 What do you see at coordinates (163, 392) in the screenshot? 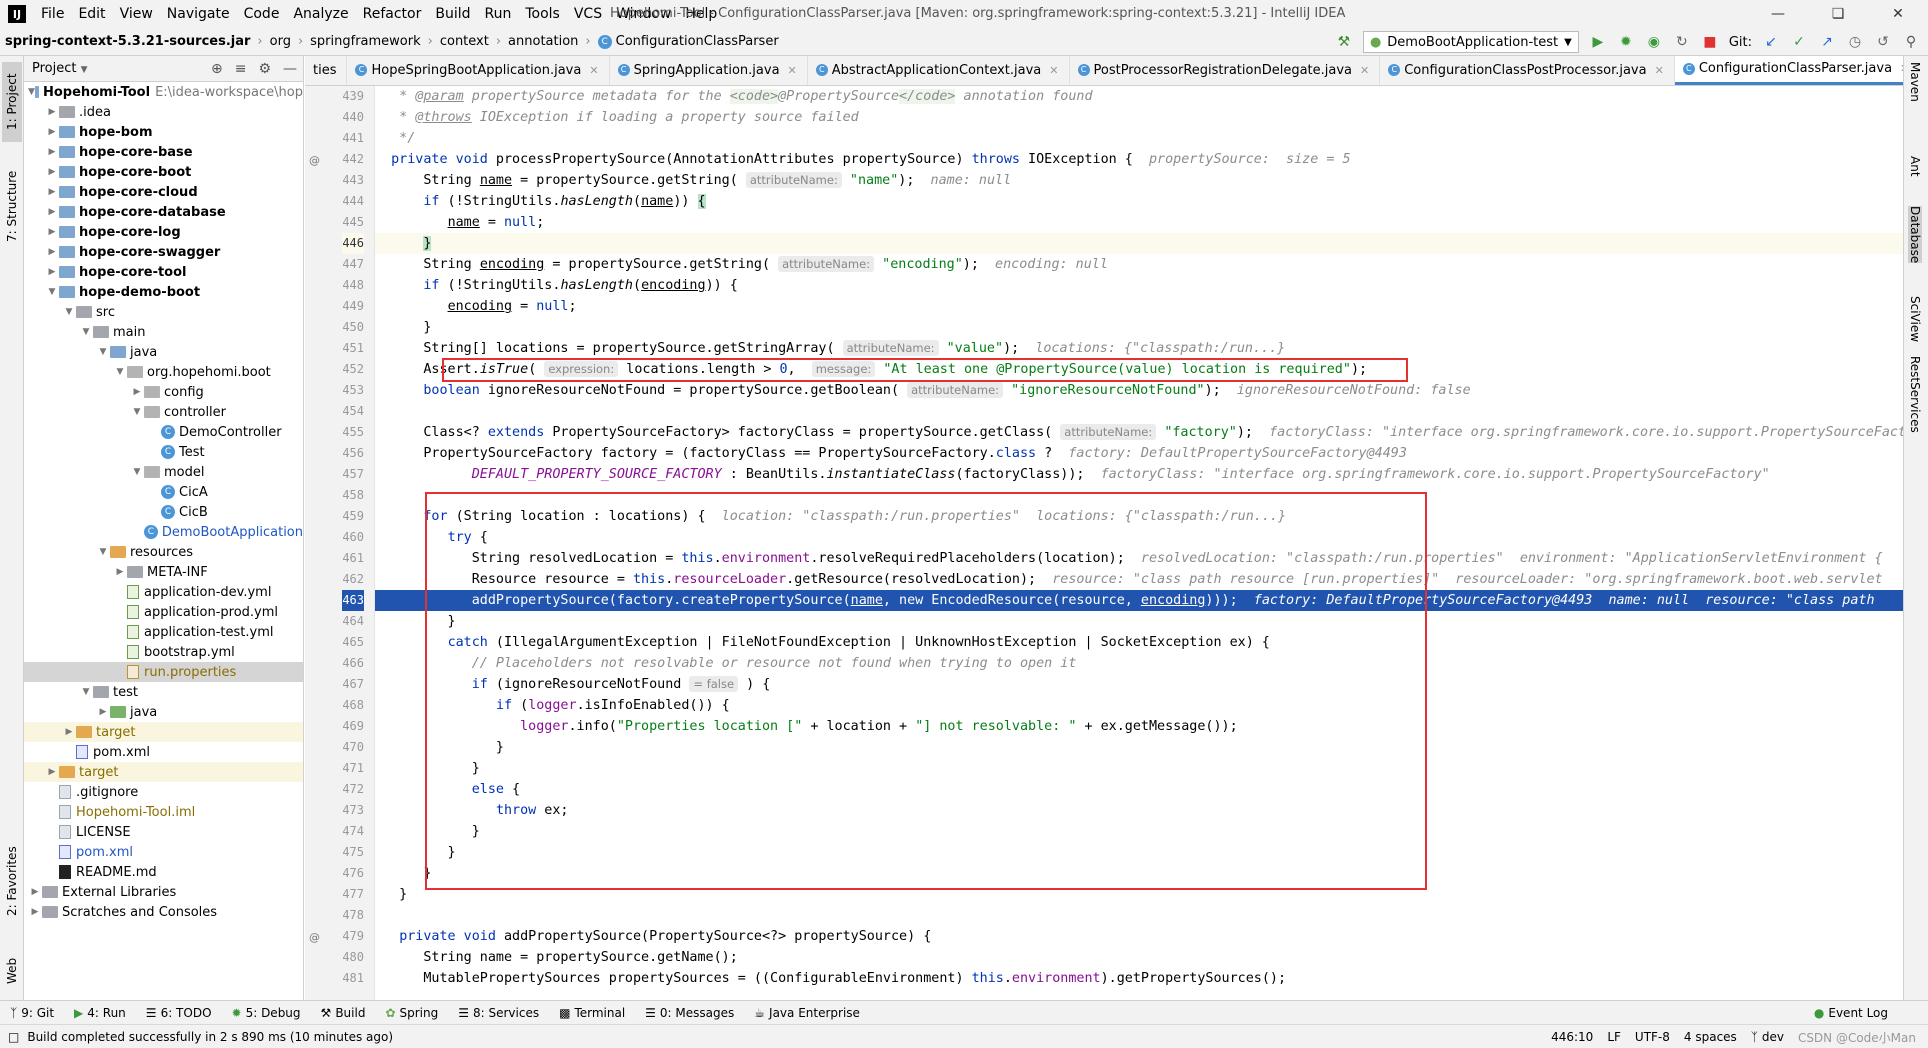
I see `tree-item: ▶ config` at bounding box center [163, 392].